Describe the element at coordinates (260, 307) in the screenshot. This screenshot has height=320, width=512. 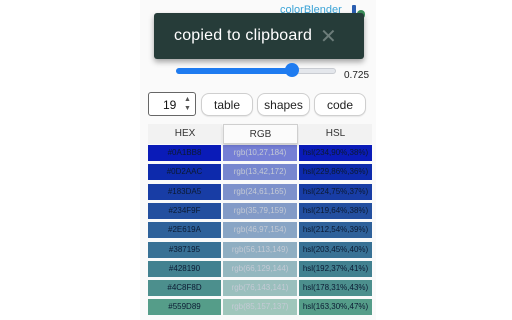
I see `color-cell-rgb: rgb(85,157,137)` at that location.